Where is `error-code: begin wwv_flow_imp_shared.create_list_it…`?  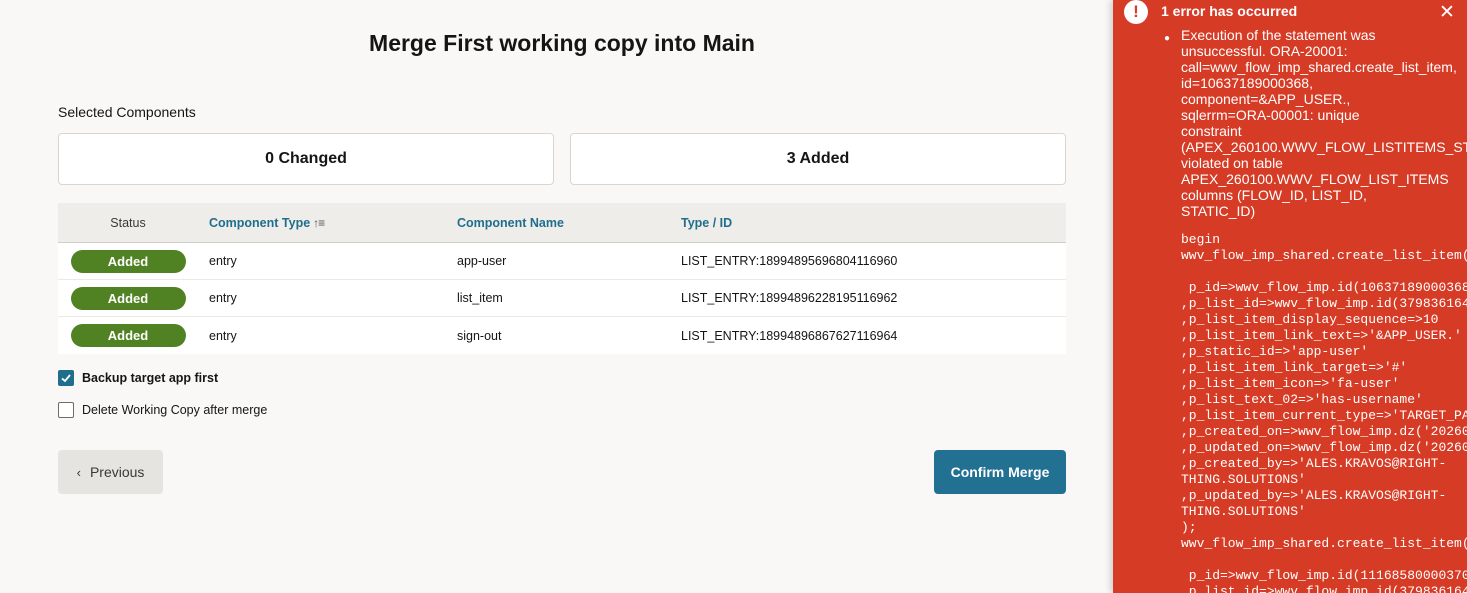
error-code: begin wwv_flow_imp_shared.create_list_it… is located at coordinates (1324, 412).